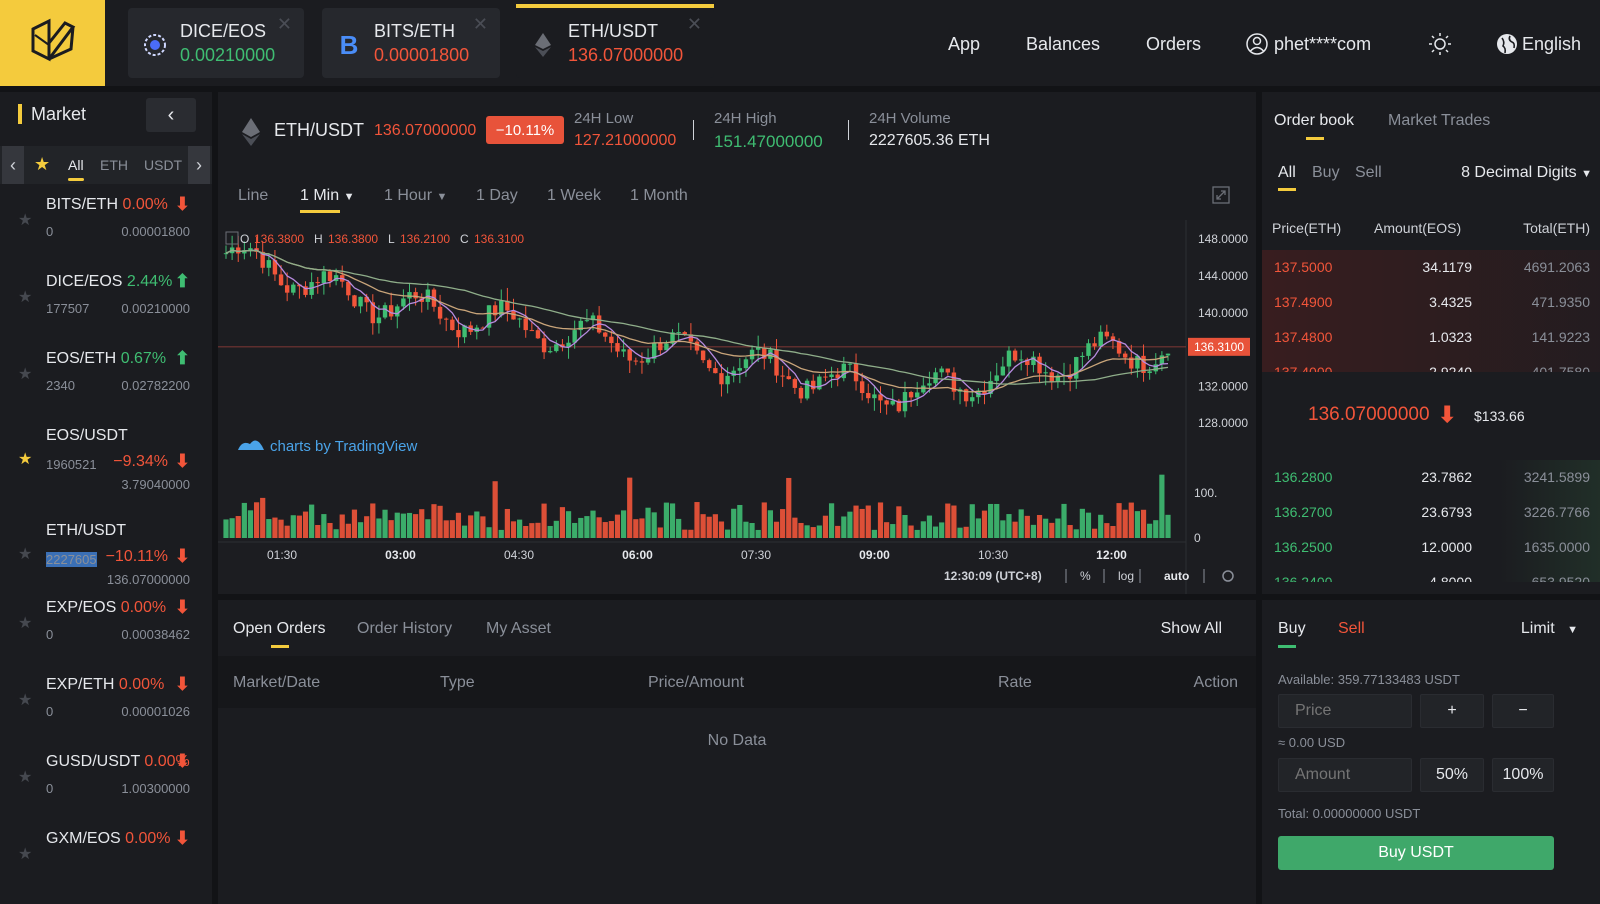 This screenshot has width=1600, height=904. Describe the element at coordinates (1287, 177) in the screenshot. I see `ob-filter-all: All` at that location.